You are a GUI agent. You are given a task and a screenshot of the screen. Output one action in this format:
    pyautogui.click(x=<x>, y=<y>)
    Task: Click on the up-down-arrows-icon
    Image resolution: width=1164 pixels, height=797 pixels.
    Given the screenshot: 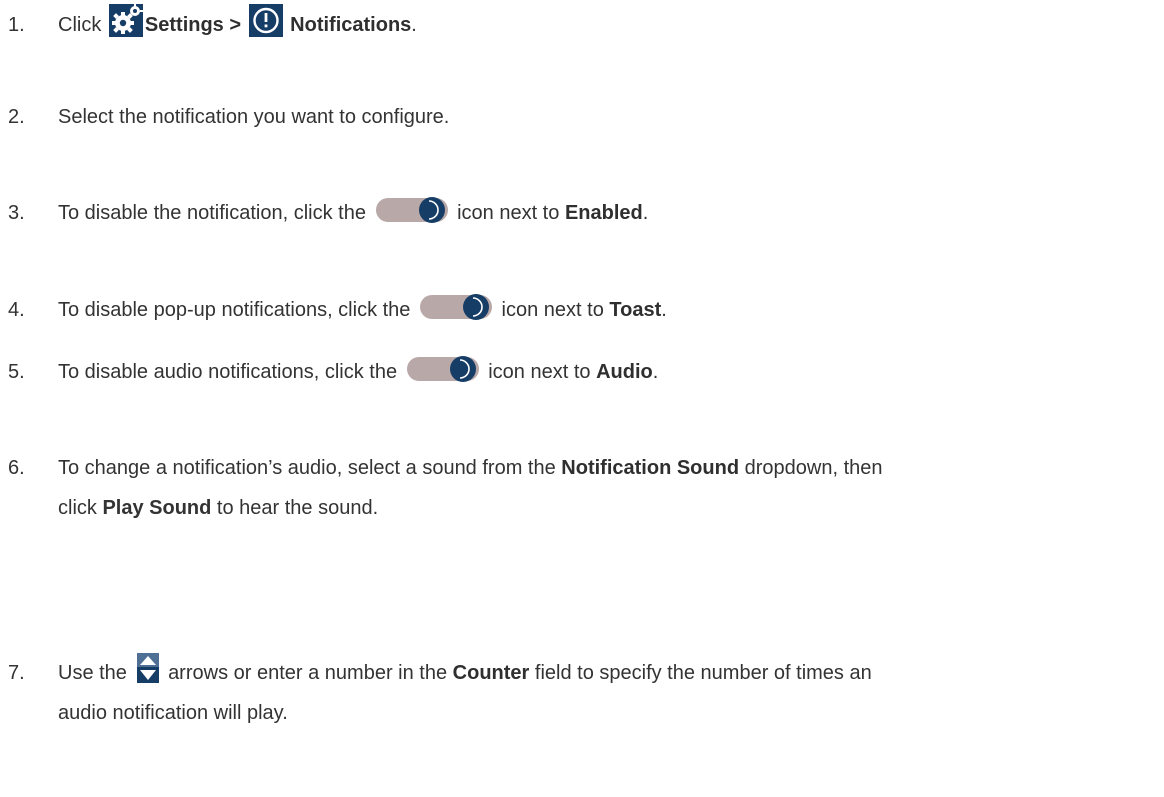 What is the action you would take?
    pyautogui.click(x=147, y=668)
    